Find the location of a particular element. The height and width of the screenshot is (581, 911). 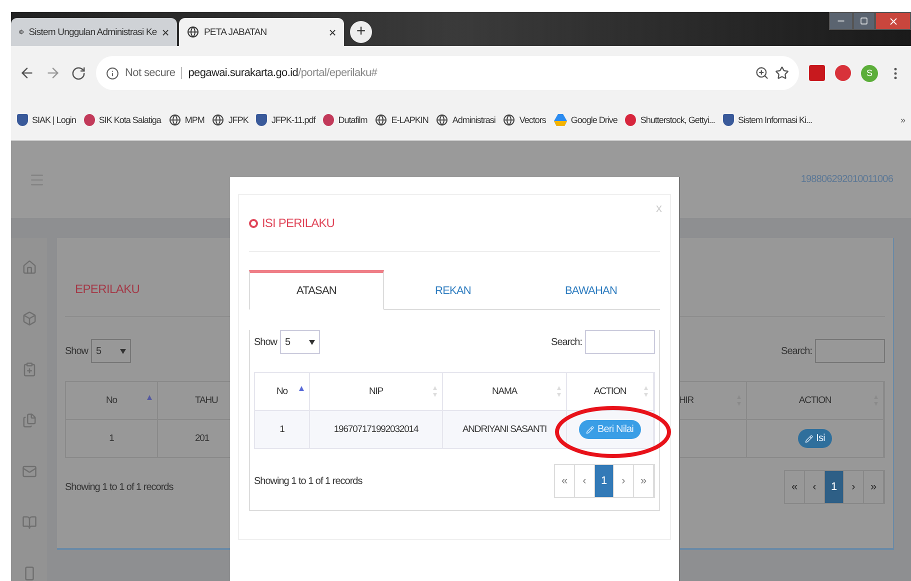

browser-tab: Sistem Unggulan Administrasi Ke × is located at coordinates (94, 32).